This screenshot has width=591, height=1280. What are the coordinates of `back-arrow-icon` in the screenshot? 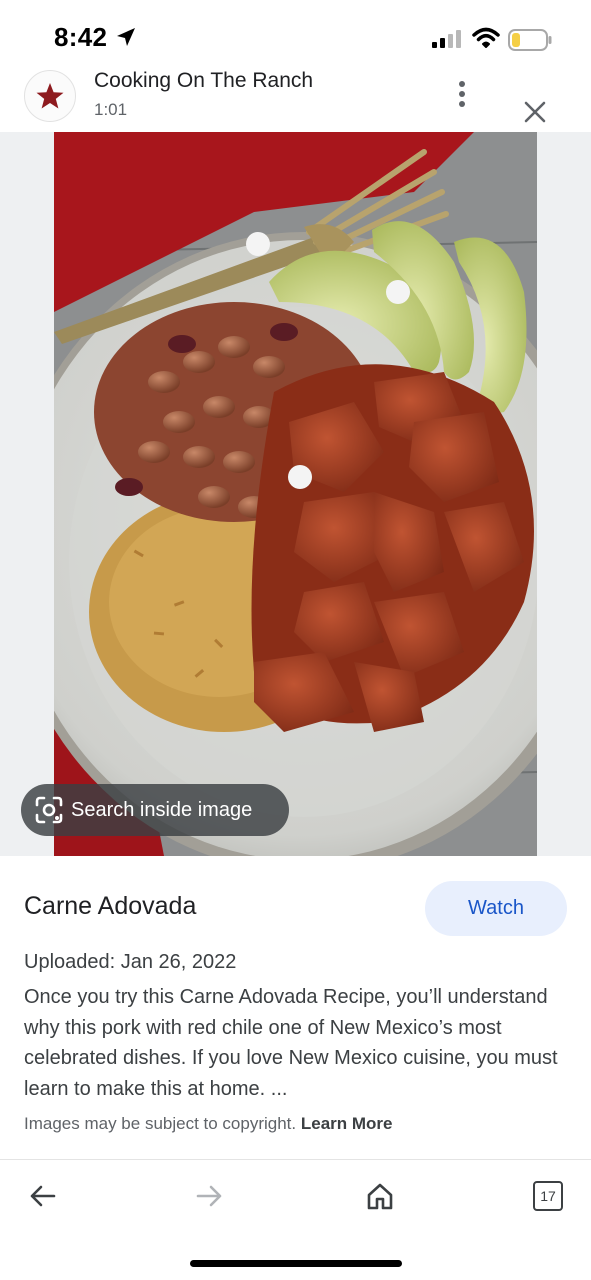 It's located at (43, 1196).